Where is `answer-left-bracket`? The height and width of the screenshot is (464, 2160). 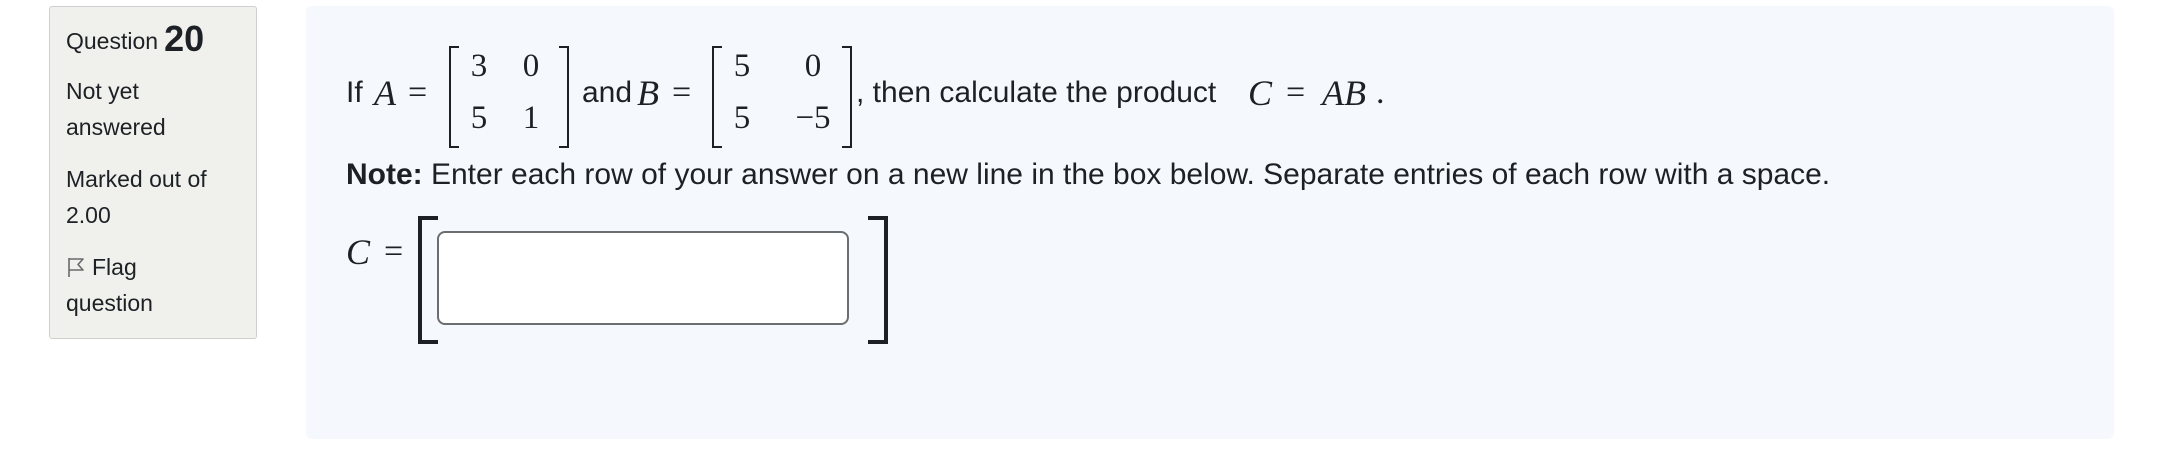 answer-left-bracket is located at coordinates (428, 280).